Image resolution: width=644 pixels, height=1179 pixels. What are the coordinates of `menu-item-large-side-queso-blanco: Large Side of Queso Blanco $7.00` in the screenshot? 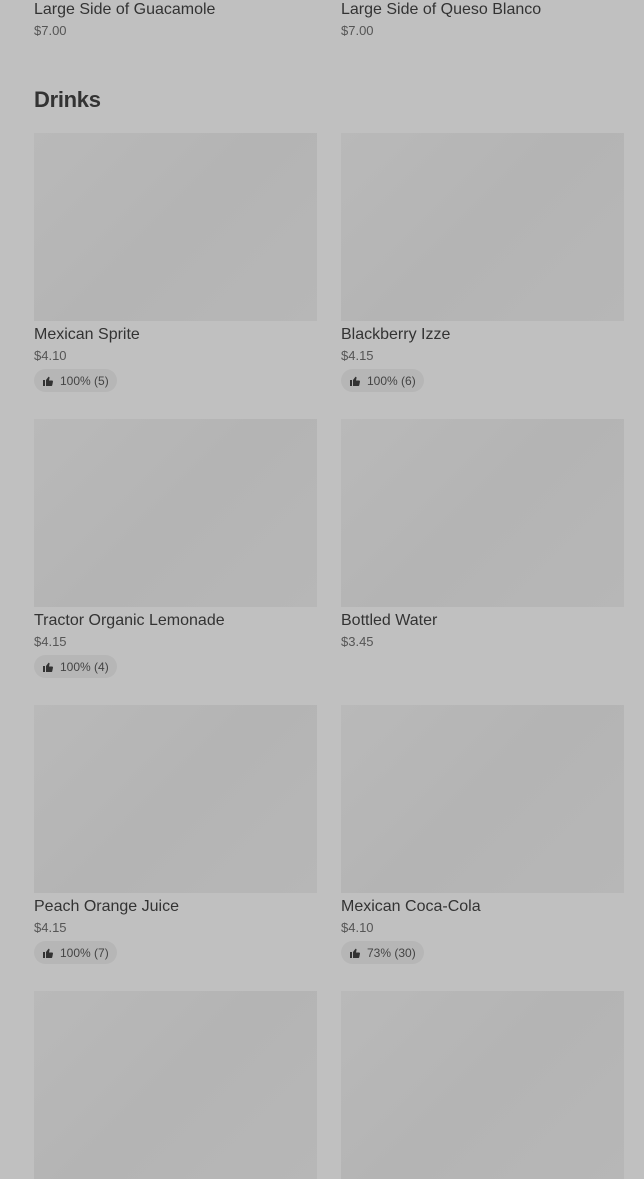 It's located at (482, 19).